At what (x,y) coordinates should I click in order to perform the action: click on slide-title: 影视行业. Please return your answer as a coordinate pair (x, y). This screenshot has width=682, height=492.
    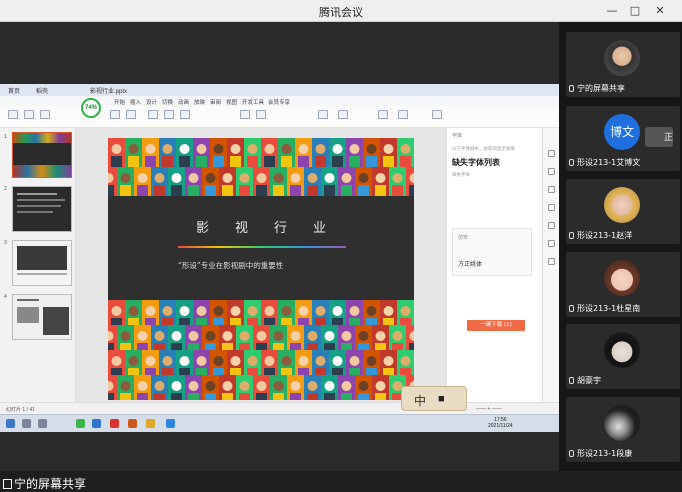
    Looking at the image, I should click on (261, 226).